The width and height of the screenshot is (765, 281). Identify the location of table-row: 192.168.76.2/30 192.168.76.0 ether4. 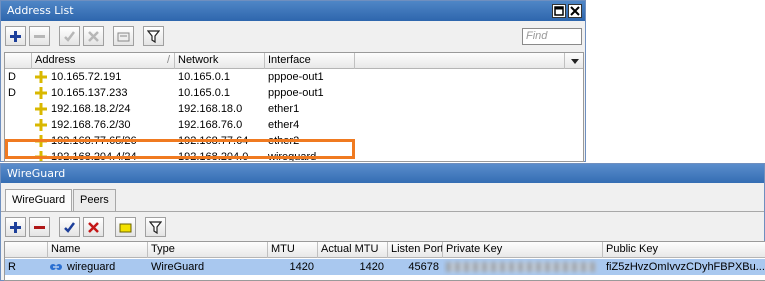
(294, 125).